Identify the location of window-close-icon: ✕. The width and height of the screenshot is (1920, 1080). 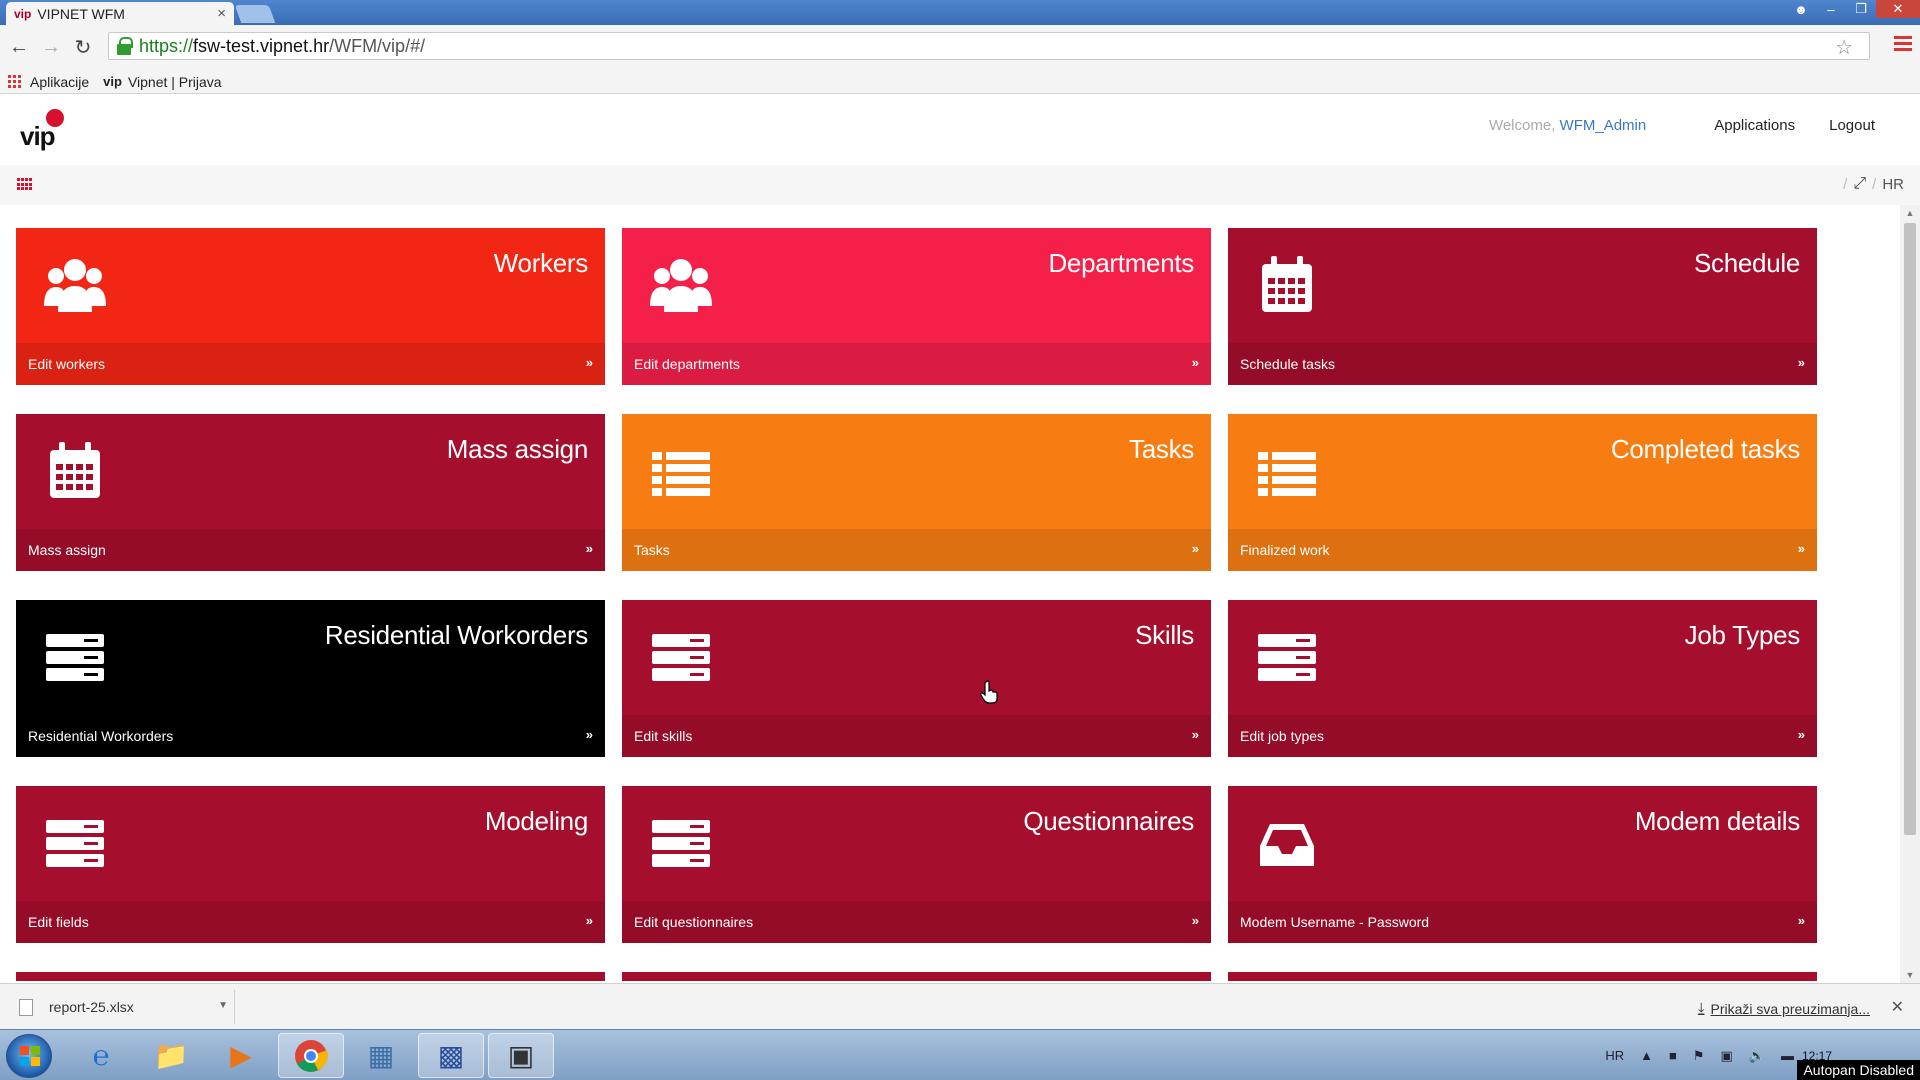
(1898, 9).